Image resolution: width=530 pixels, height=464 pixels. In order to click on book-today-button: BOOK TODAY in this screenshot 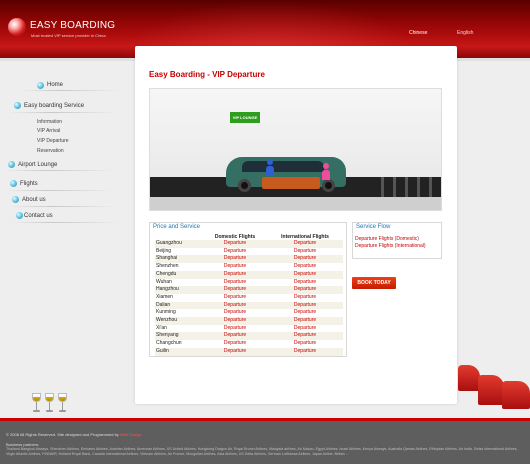, I will do `click(374, 283)`.